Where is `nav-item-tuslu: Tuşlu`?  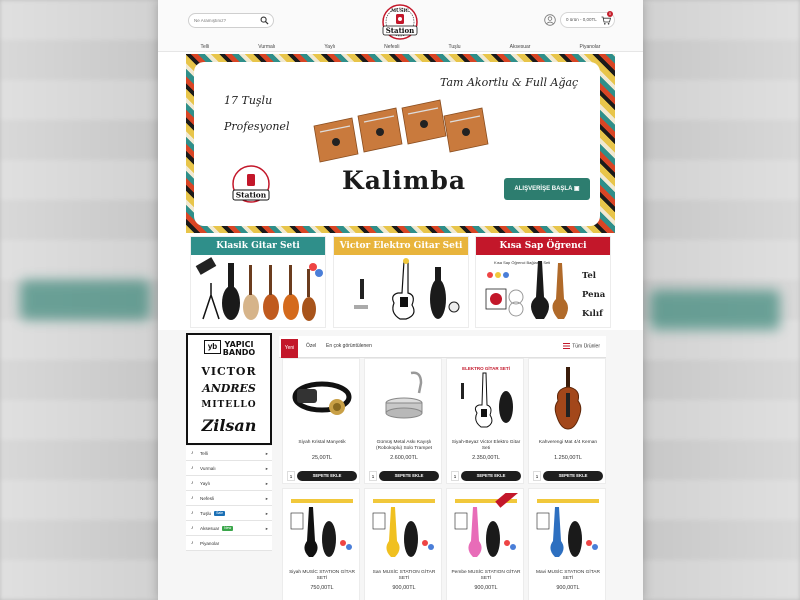 nav-item-tuslu: Tuşlu is located at coordinates (455, 47).